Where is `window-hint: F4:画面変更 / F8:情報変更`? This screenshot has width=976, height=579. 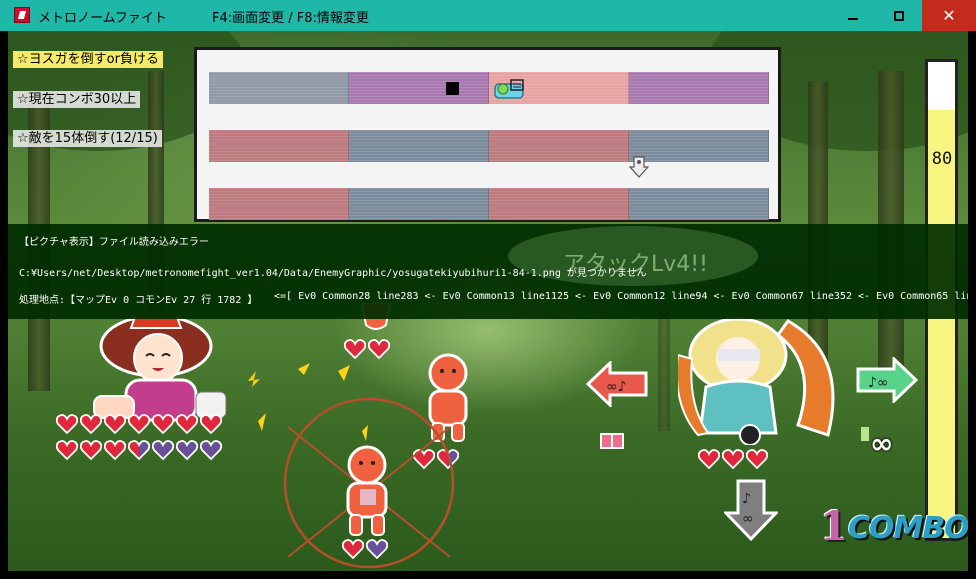
window-hint: F4:画面変更 / F8:情報変更 is located at coordinates (290, 18).